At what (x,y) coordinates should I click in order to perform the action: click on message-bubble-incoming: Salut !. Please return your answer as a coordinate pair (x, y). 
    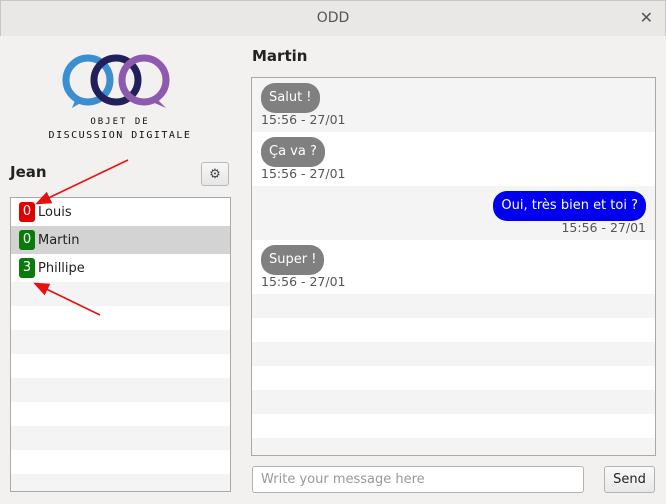
    Looking at the image, I should click on (290, 98).